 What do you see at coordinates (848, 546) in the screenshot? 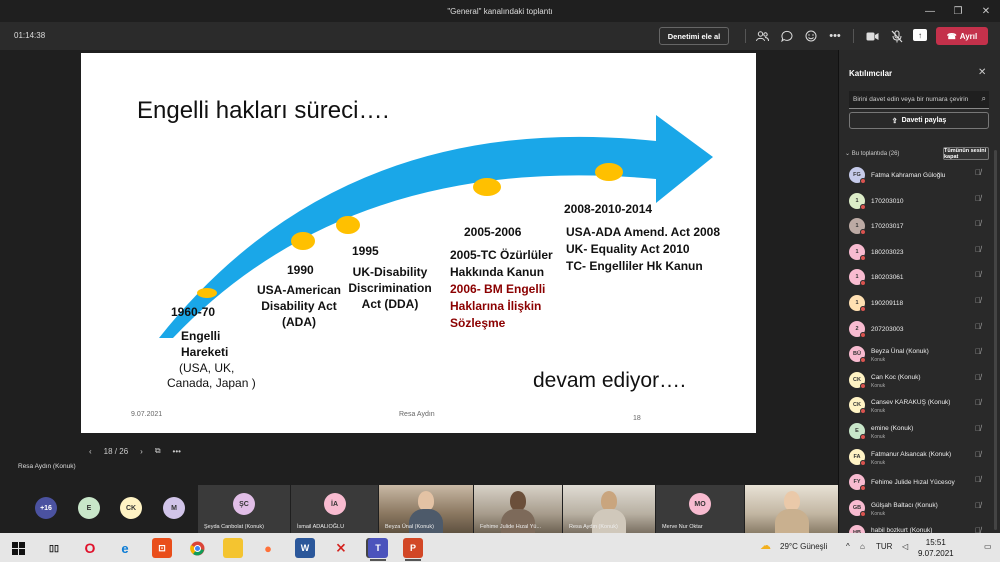
I see `tray-chevron-icon: ^` at bounding box center [848, 546].